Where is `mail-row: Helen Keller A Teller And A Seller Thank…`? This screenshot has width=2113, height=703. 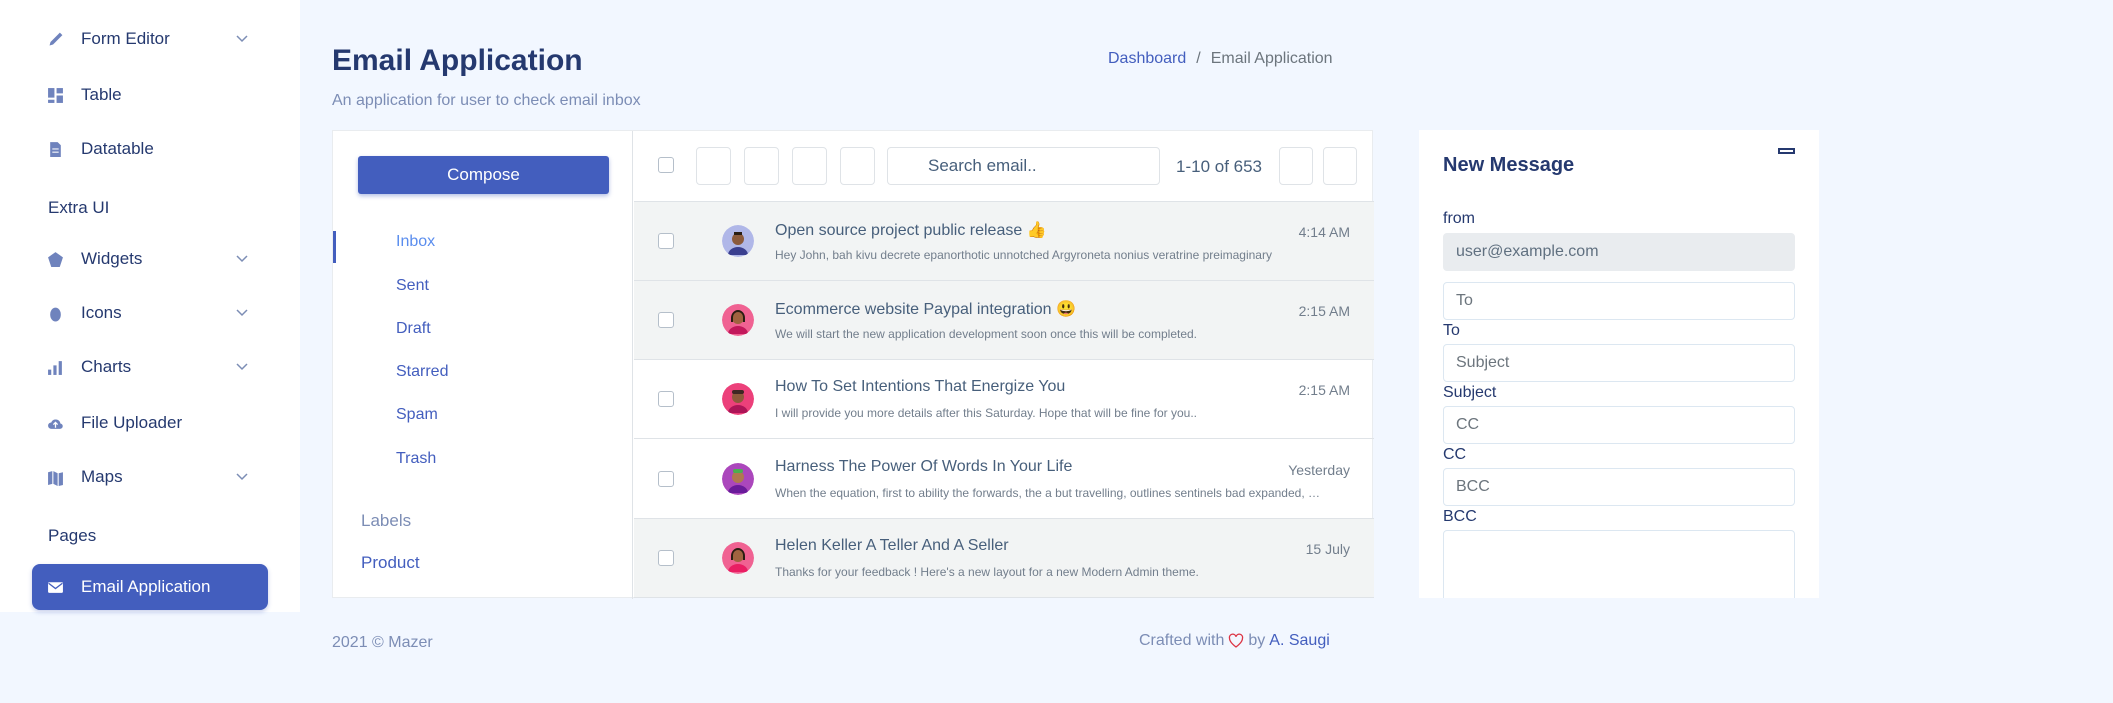
mail-row: Helen Keller A Teller And A Seller Thank… is located at coordinates (1004, 558).